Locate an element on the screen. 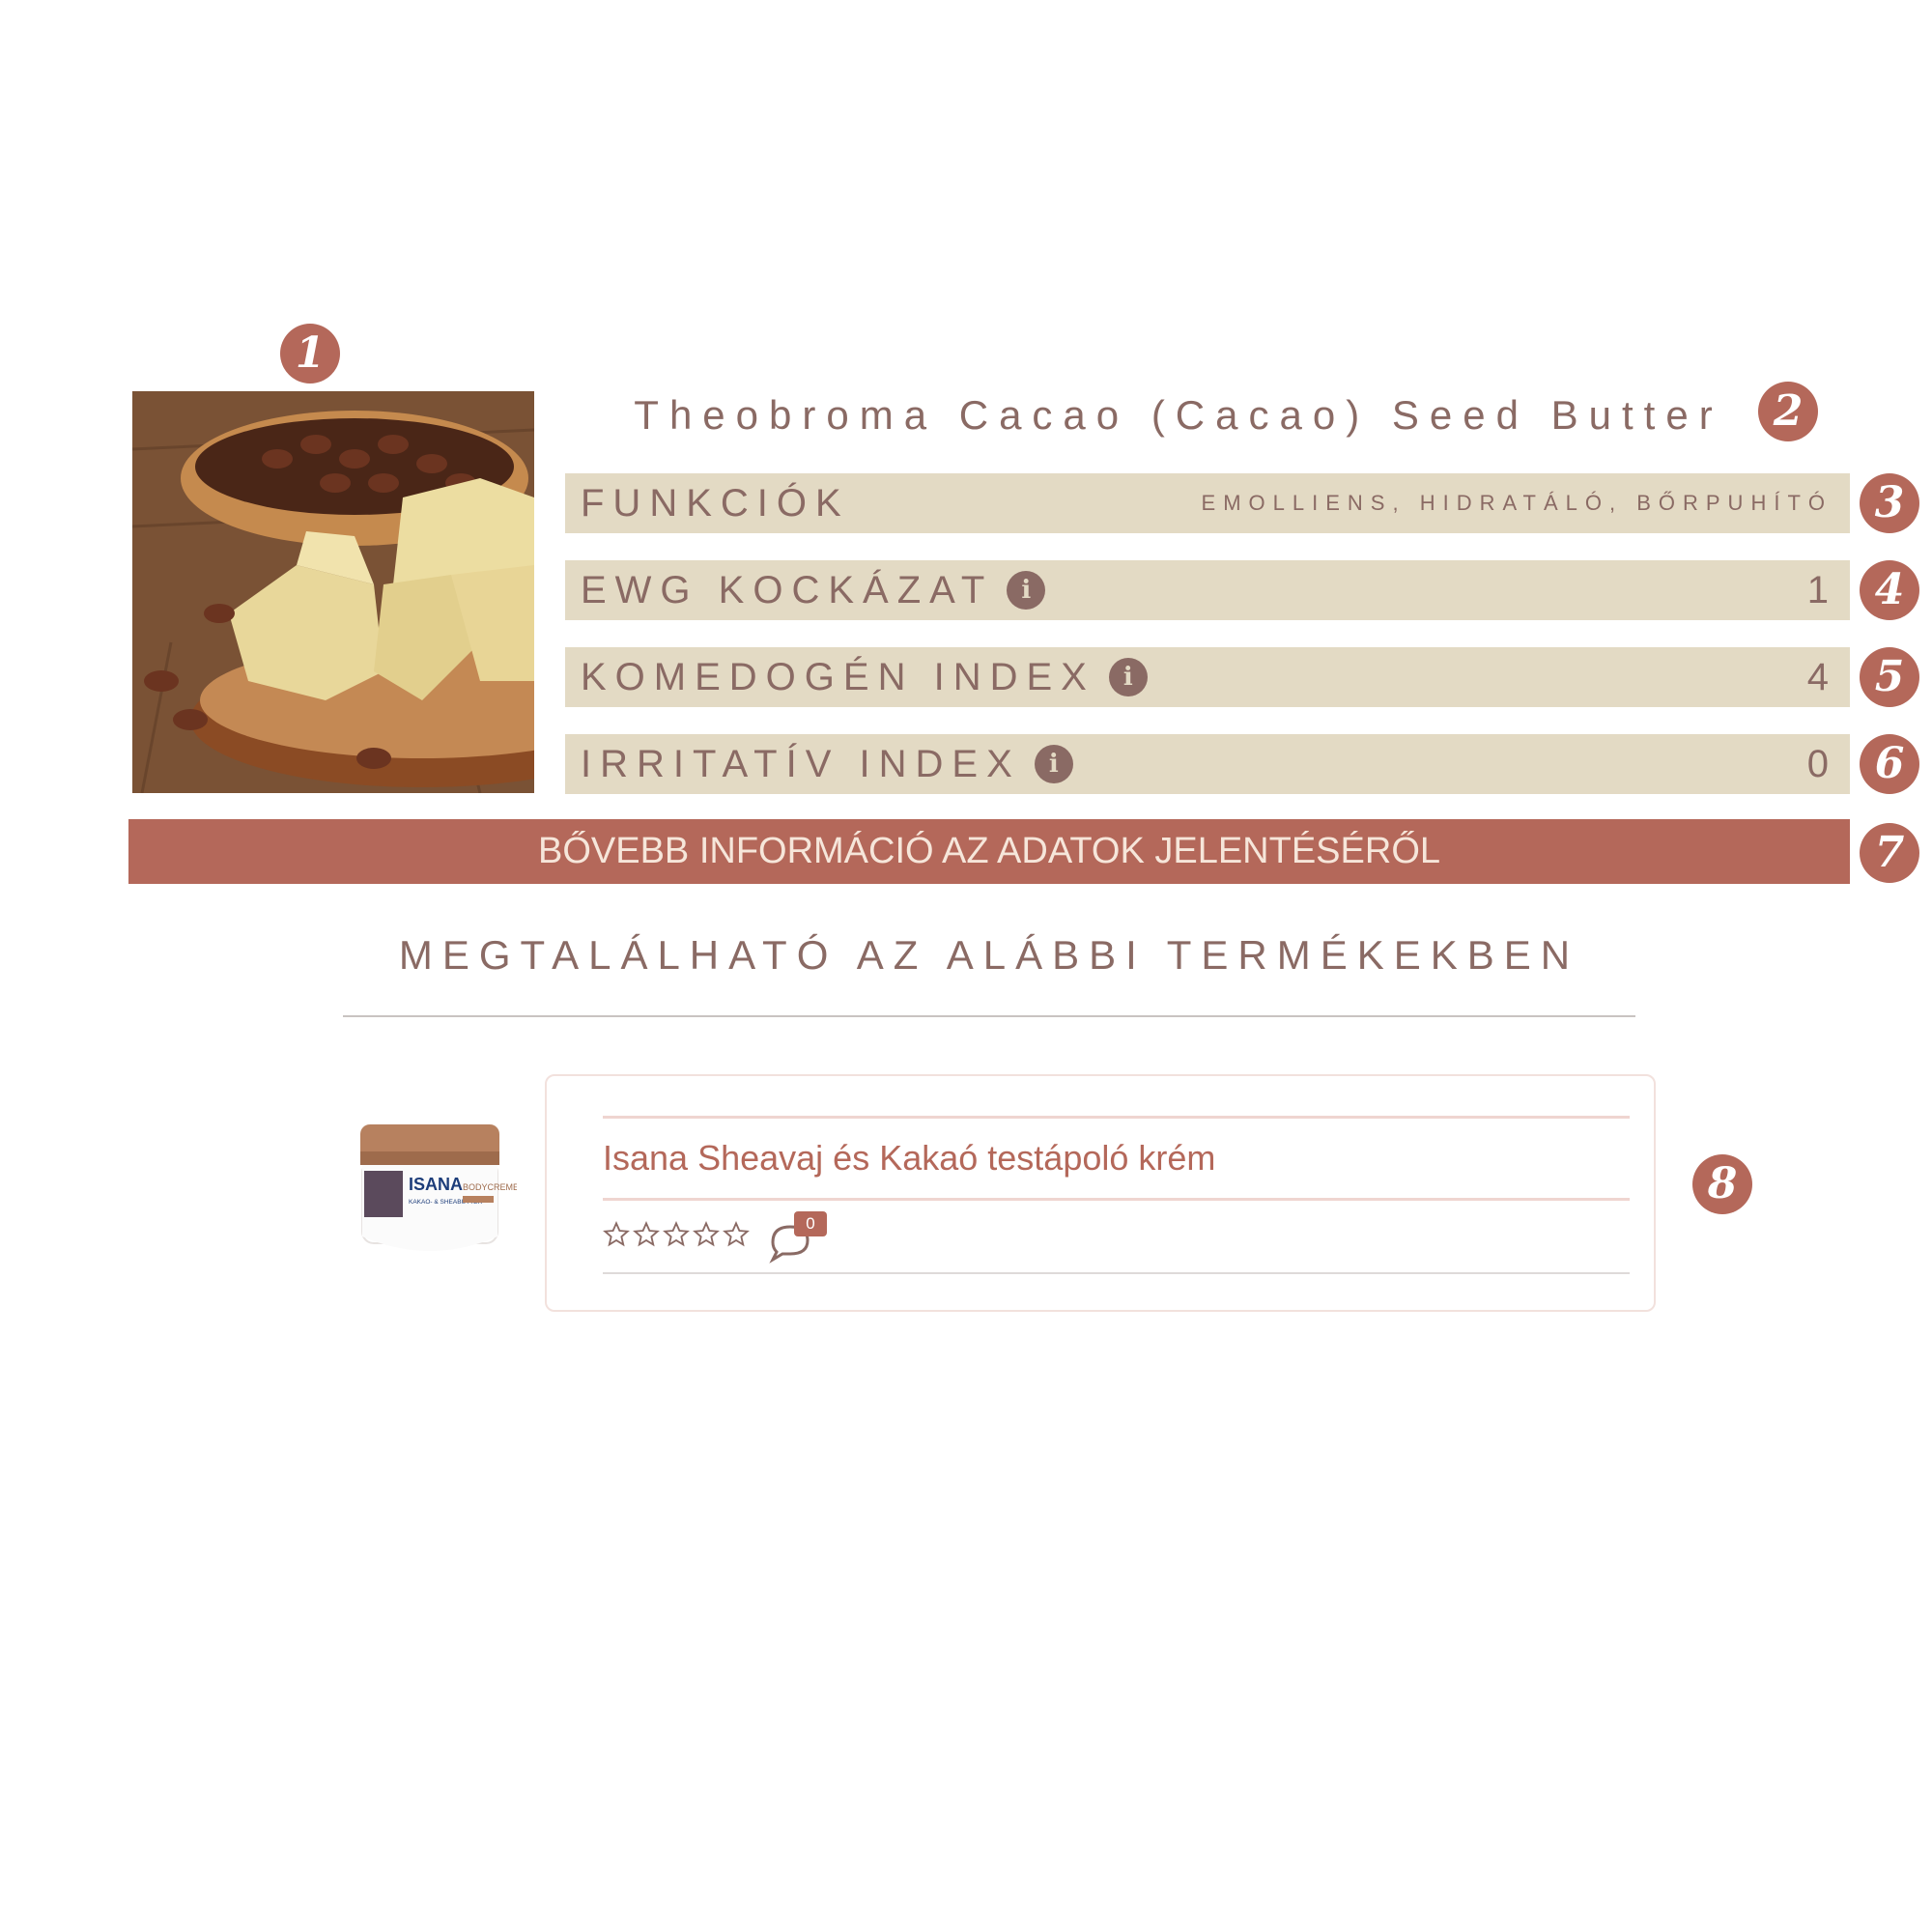 The height and width of the screenshot is (1932, 1932). ewg-risk-row: EWG KOCKÁZAT i 1 is located at coordinates (1207, 590).